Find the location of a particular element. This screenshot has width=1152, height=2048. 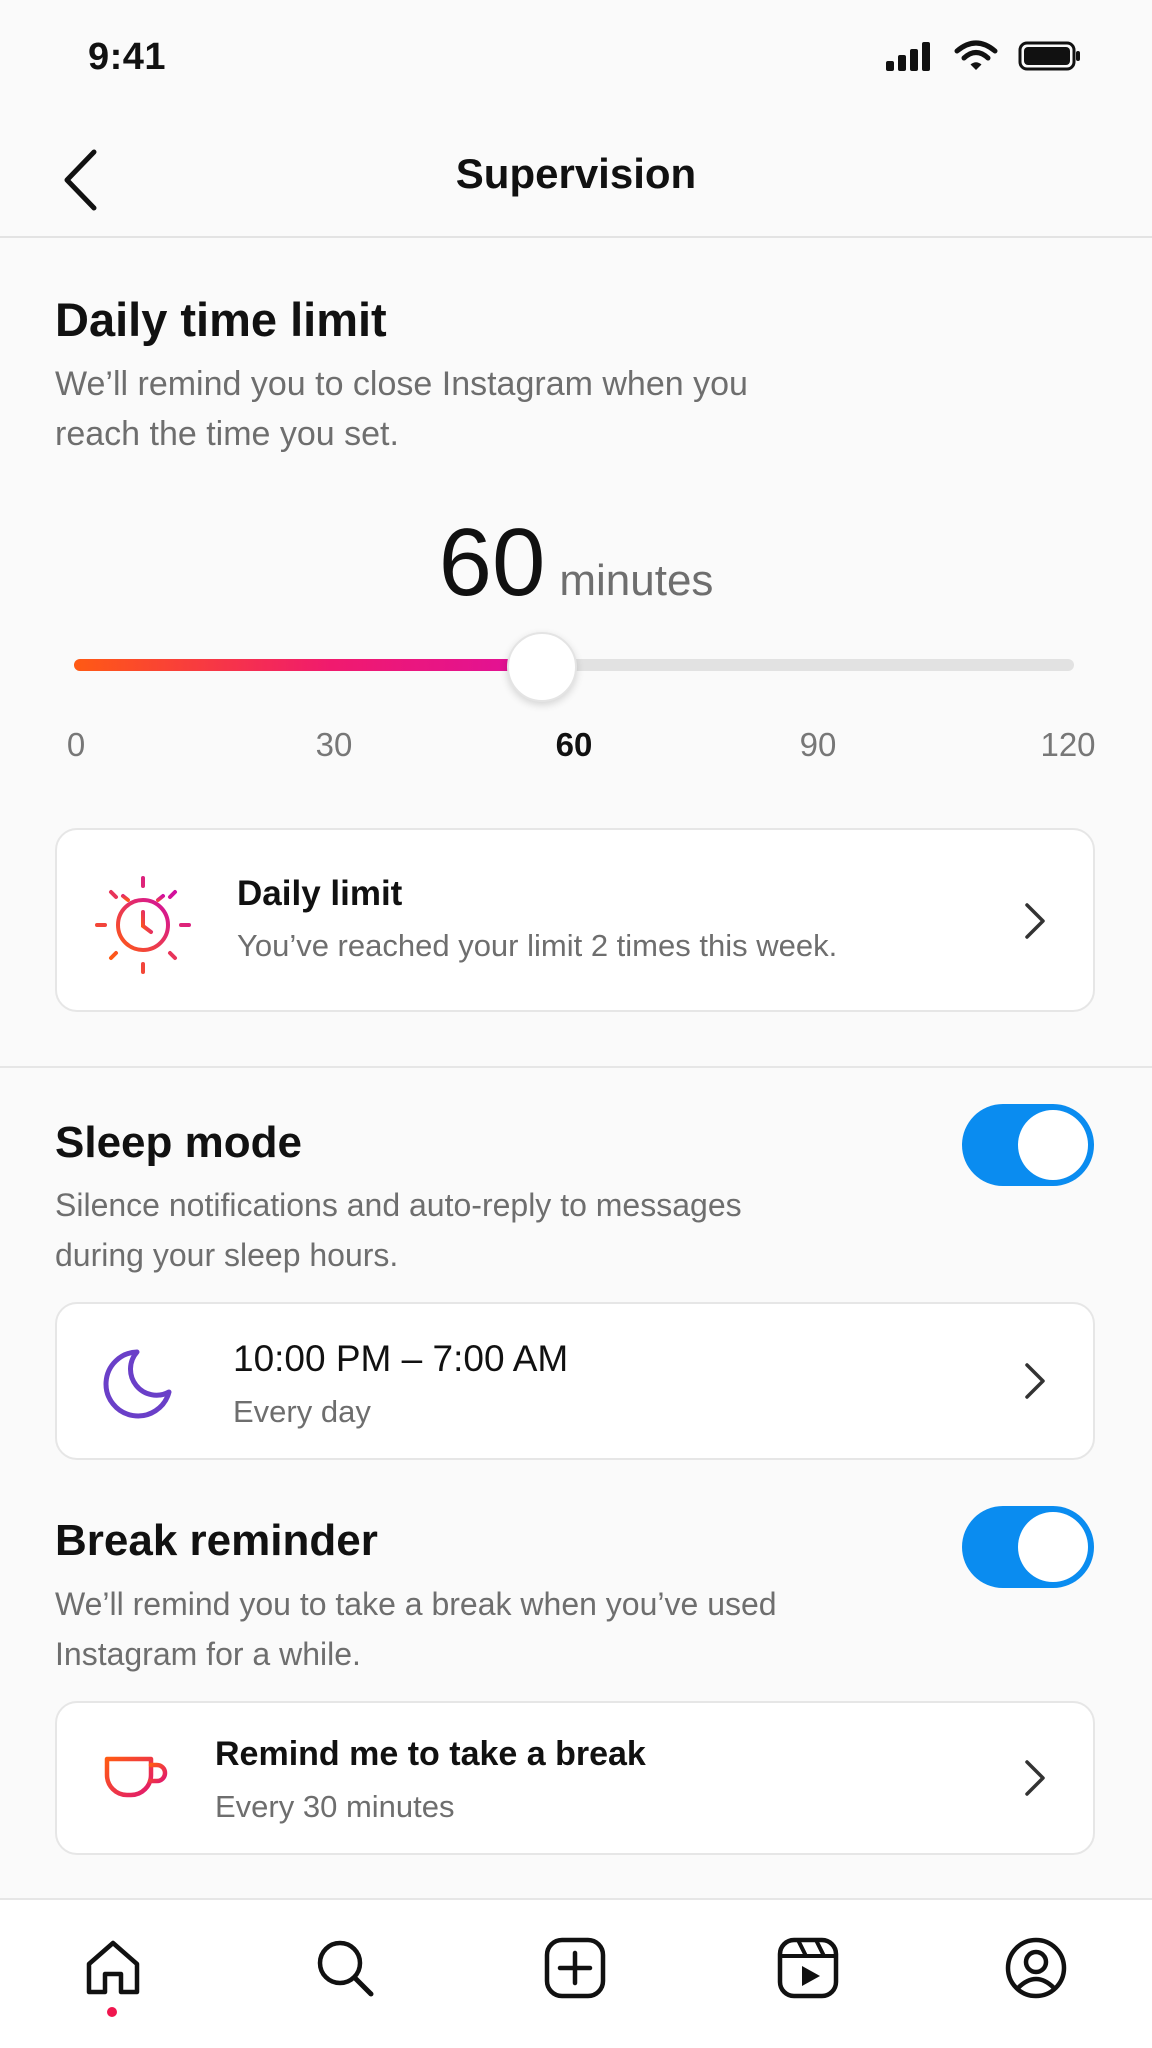

break-reminder-interval: Every 30 minutes is located at coordinates (335, 1806).